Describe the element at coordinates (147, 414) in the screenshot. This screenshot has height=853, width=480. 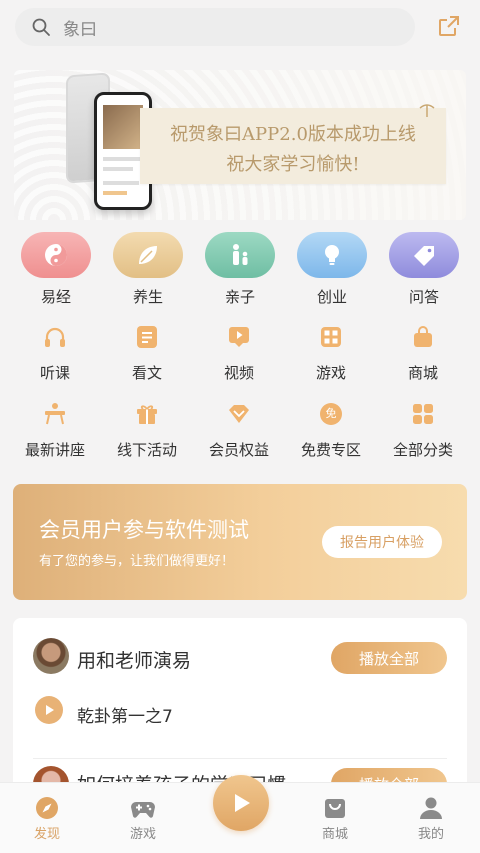
I see `gift-icon` at that location.